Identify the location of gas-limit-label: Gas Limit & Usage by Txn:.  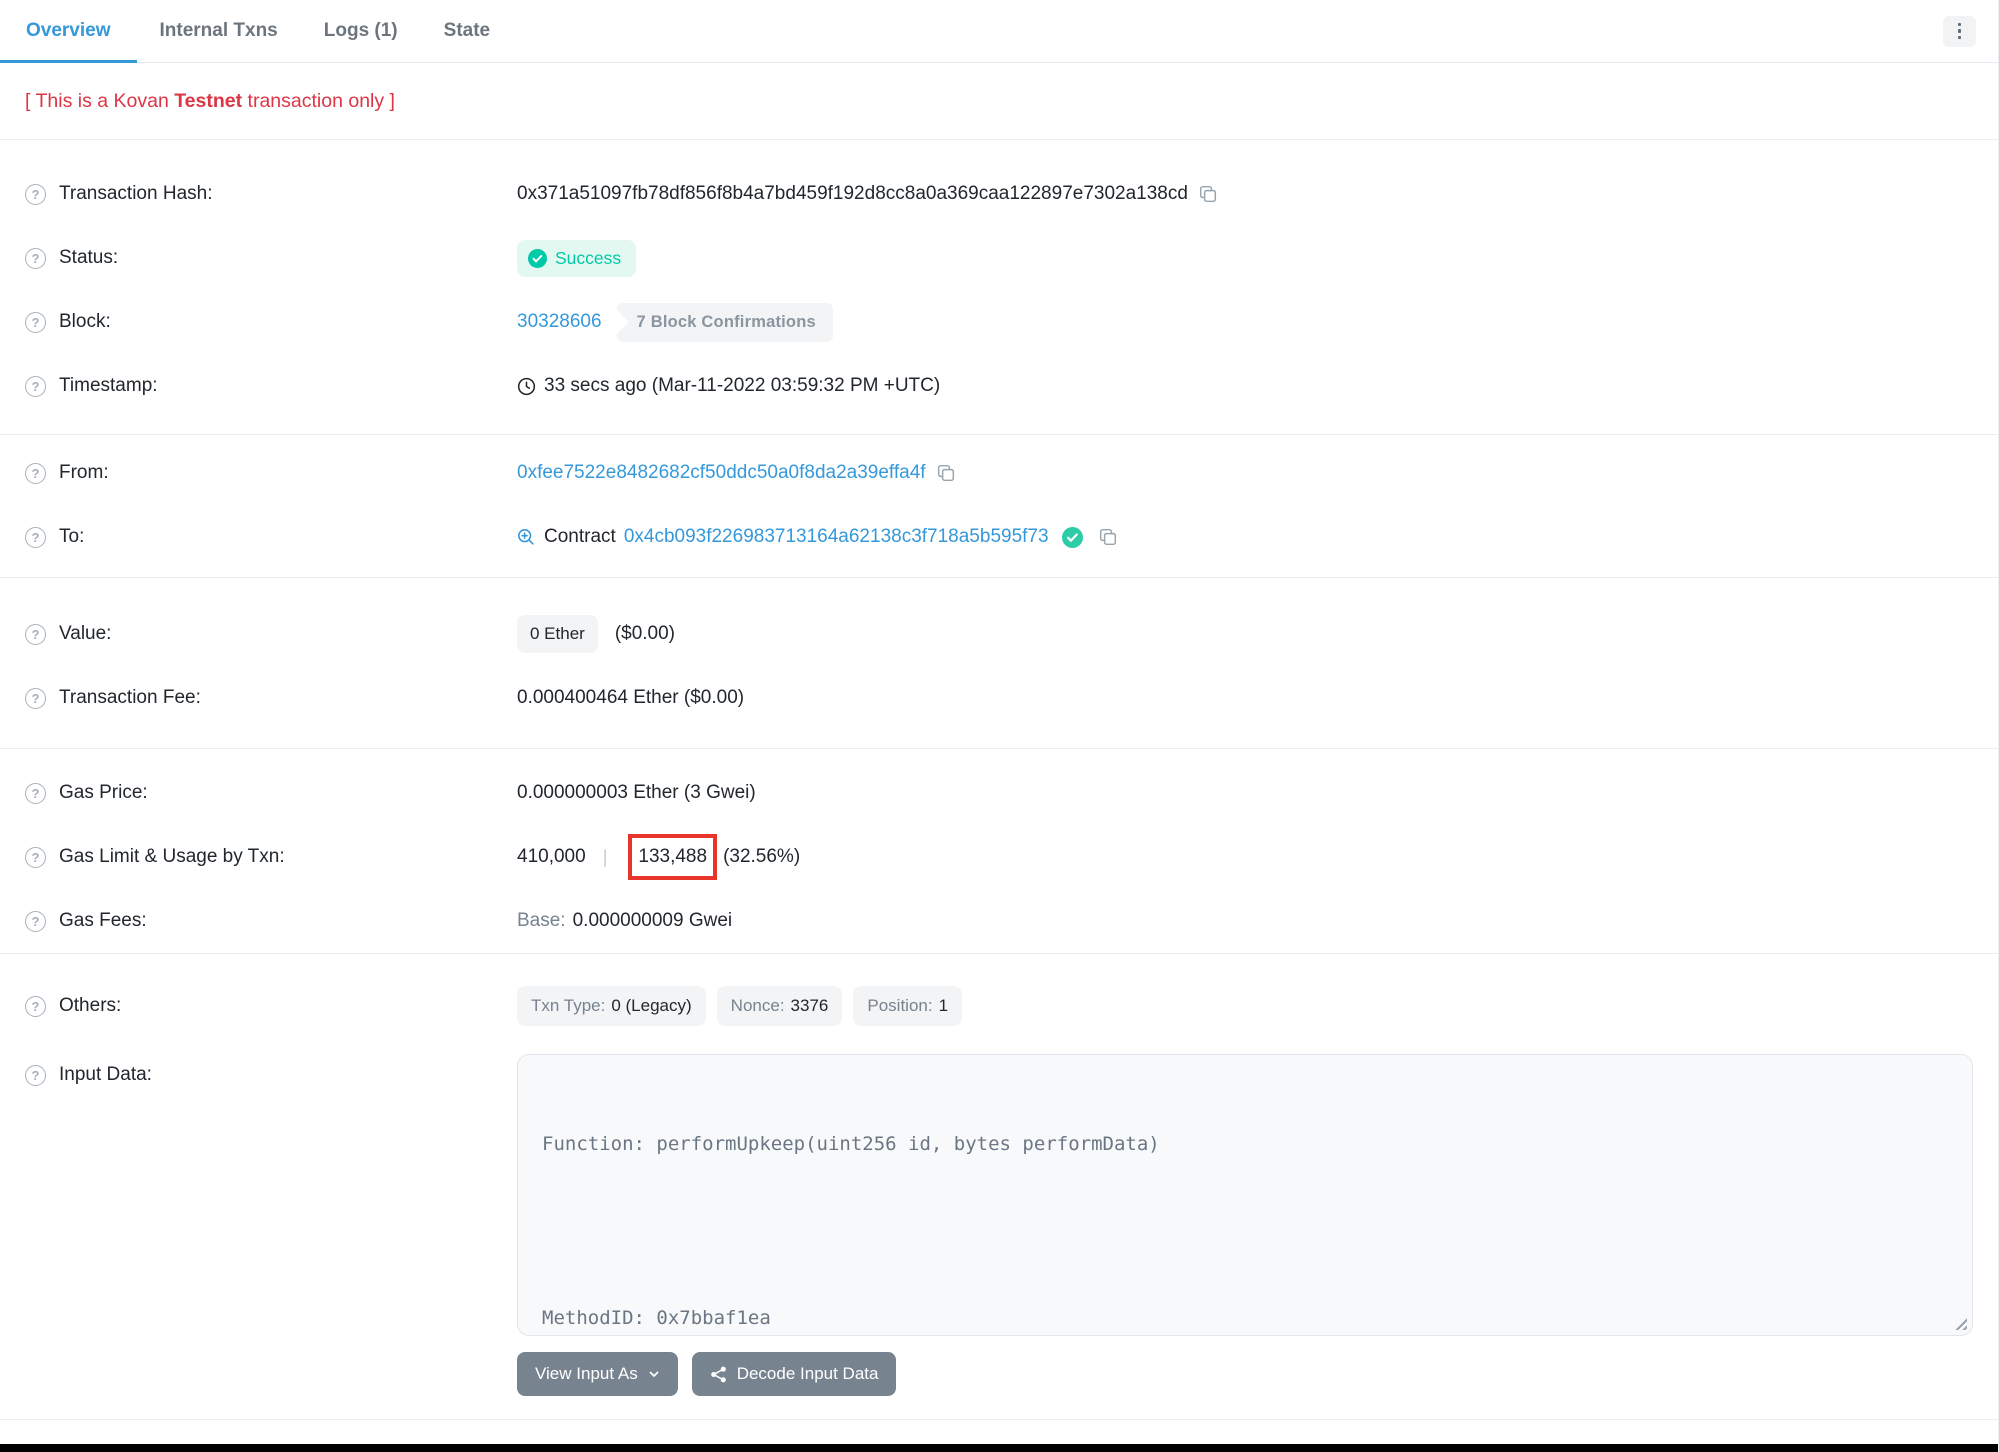
(172, 856).